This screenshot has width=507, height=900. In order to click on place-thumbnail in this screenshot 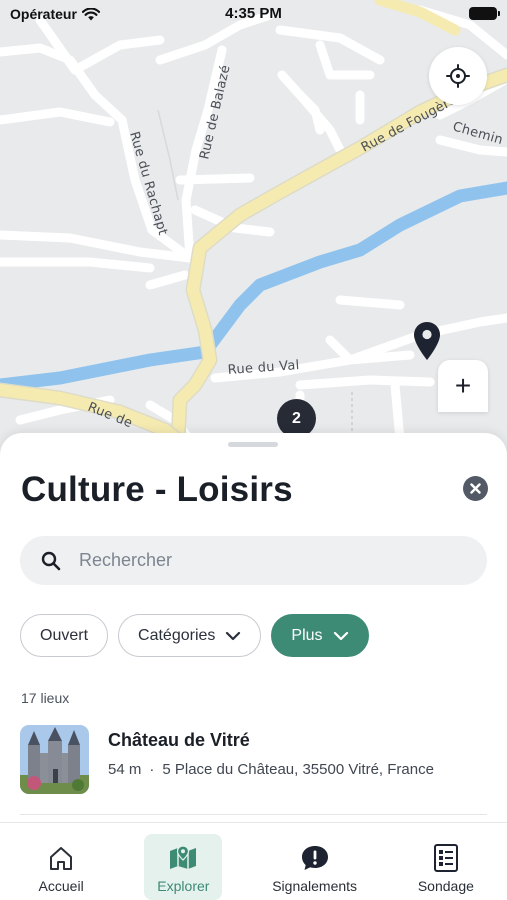, I will do `click(54, 759)`.